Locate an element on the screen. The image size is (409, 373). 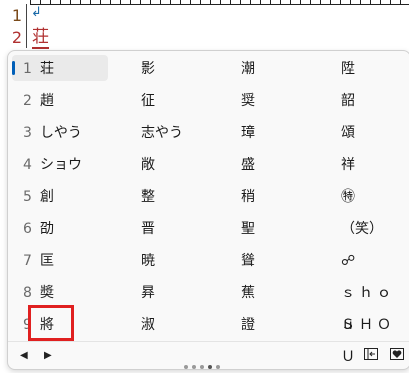
prev-page-icon: ◀ is located at coordinates (24, 355).